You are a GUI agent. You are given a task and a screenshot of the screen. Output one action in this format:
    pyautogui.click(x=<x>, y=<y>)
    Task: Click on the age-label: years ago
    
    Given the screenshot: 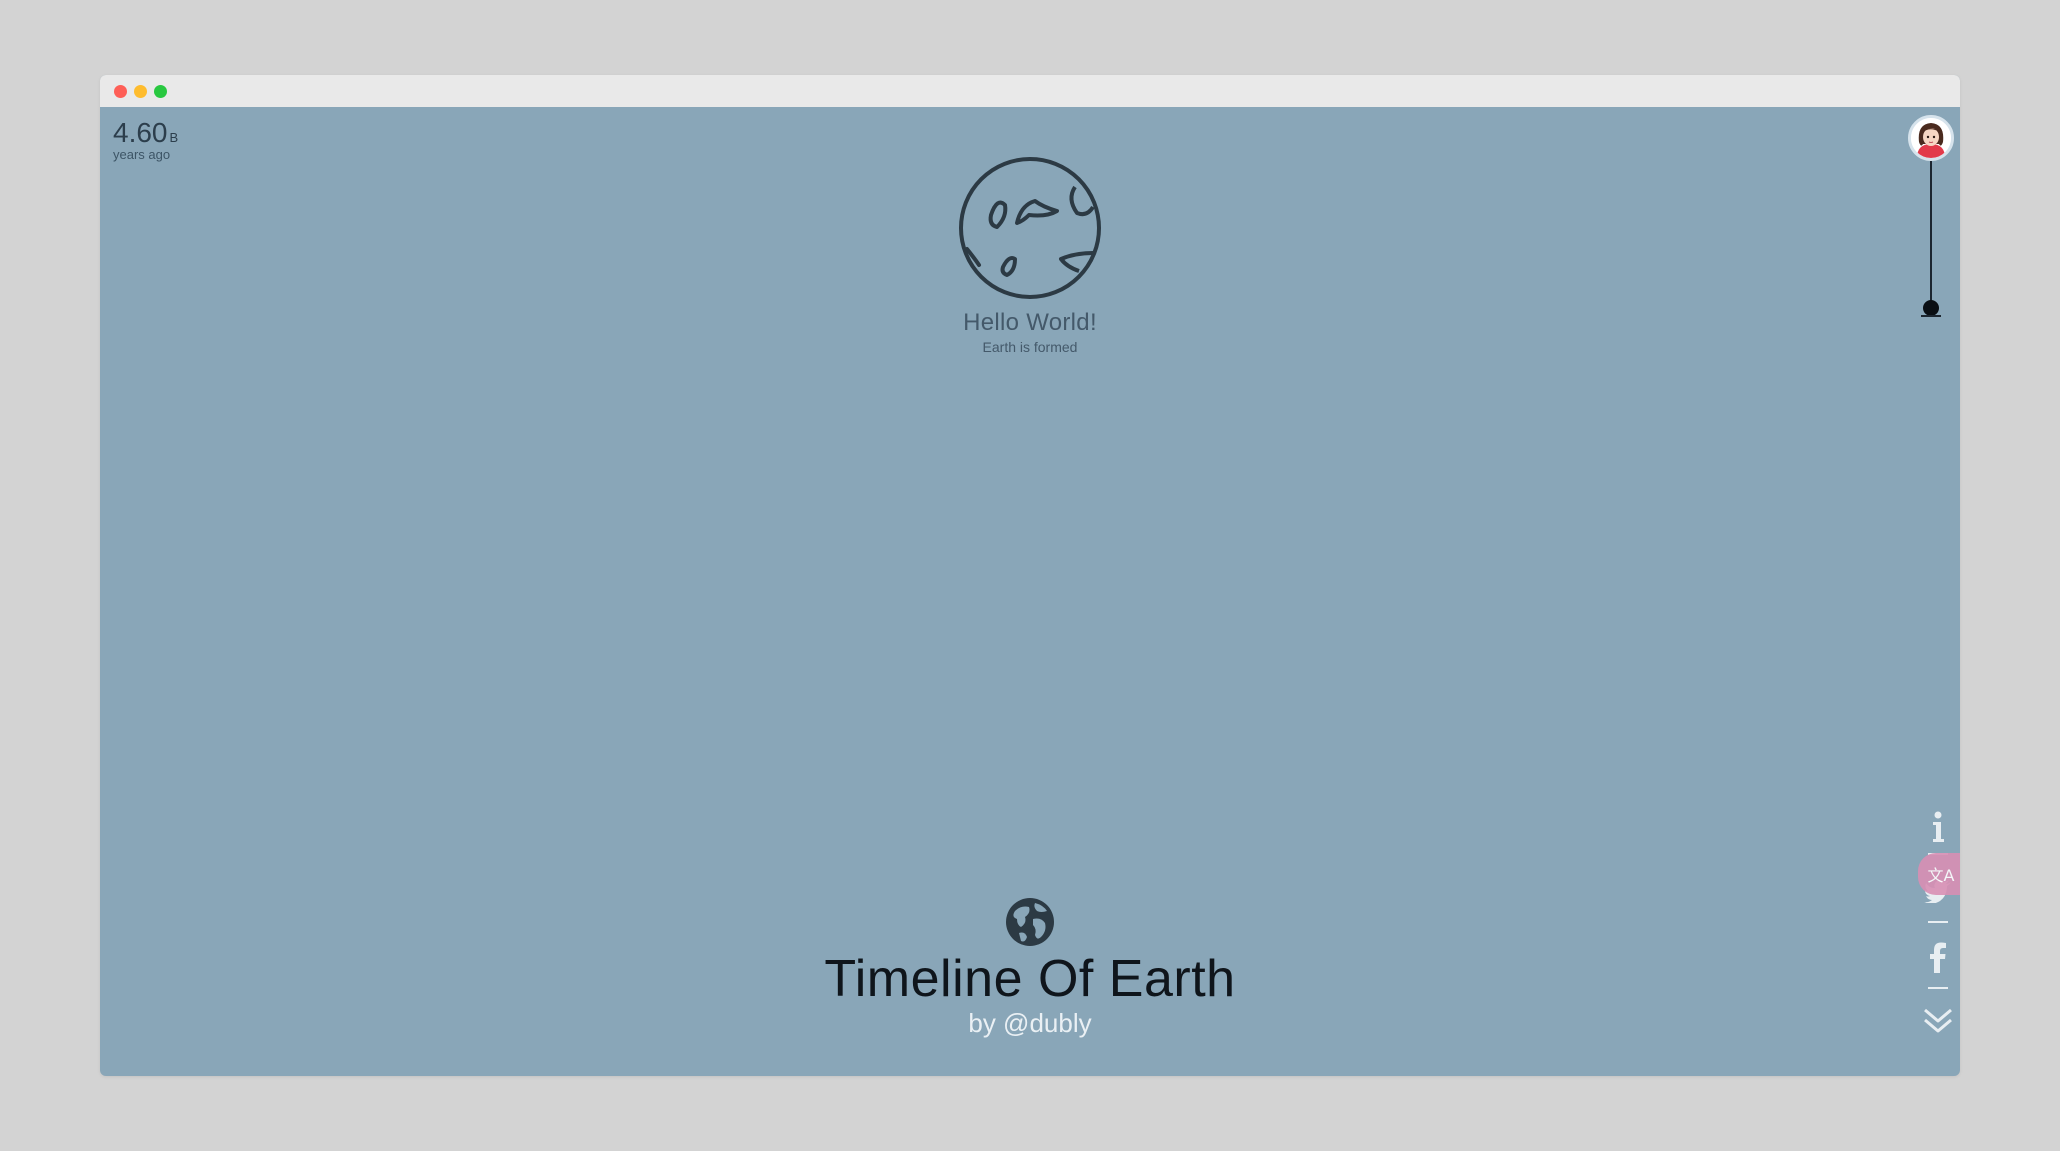 What is the action you would take?
    pyautogui.click(x=142, y=154)
    